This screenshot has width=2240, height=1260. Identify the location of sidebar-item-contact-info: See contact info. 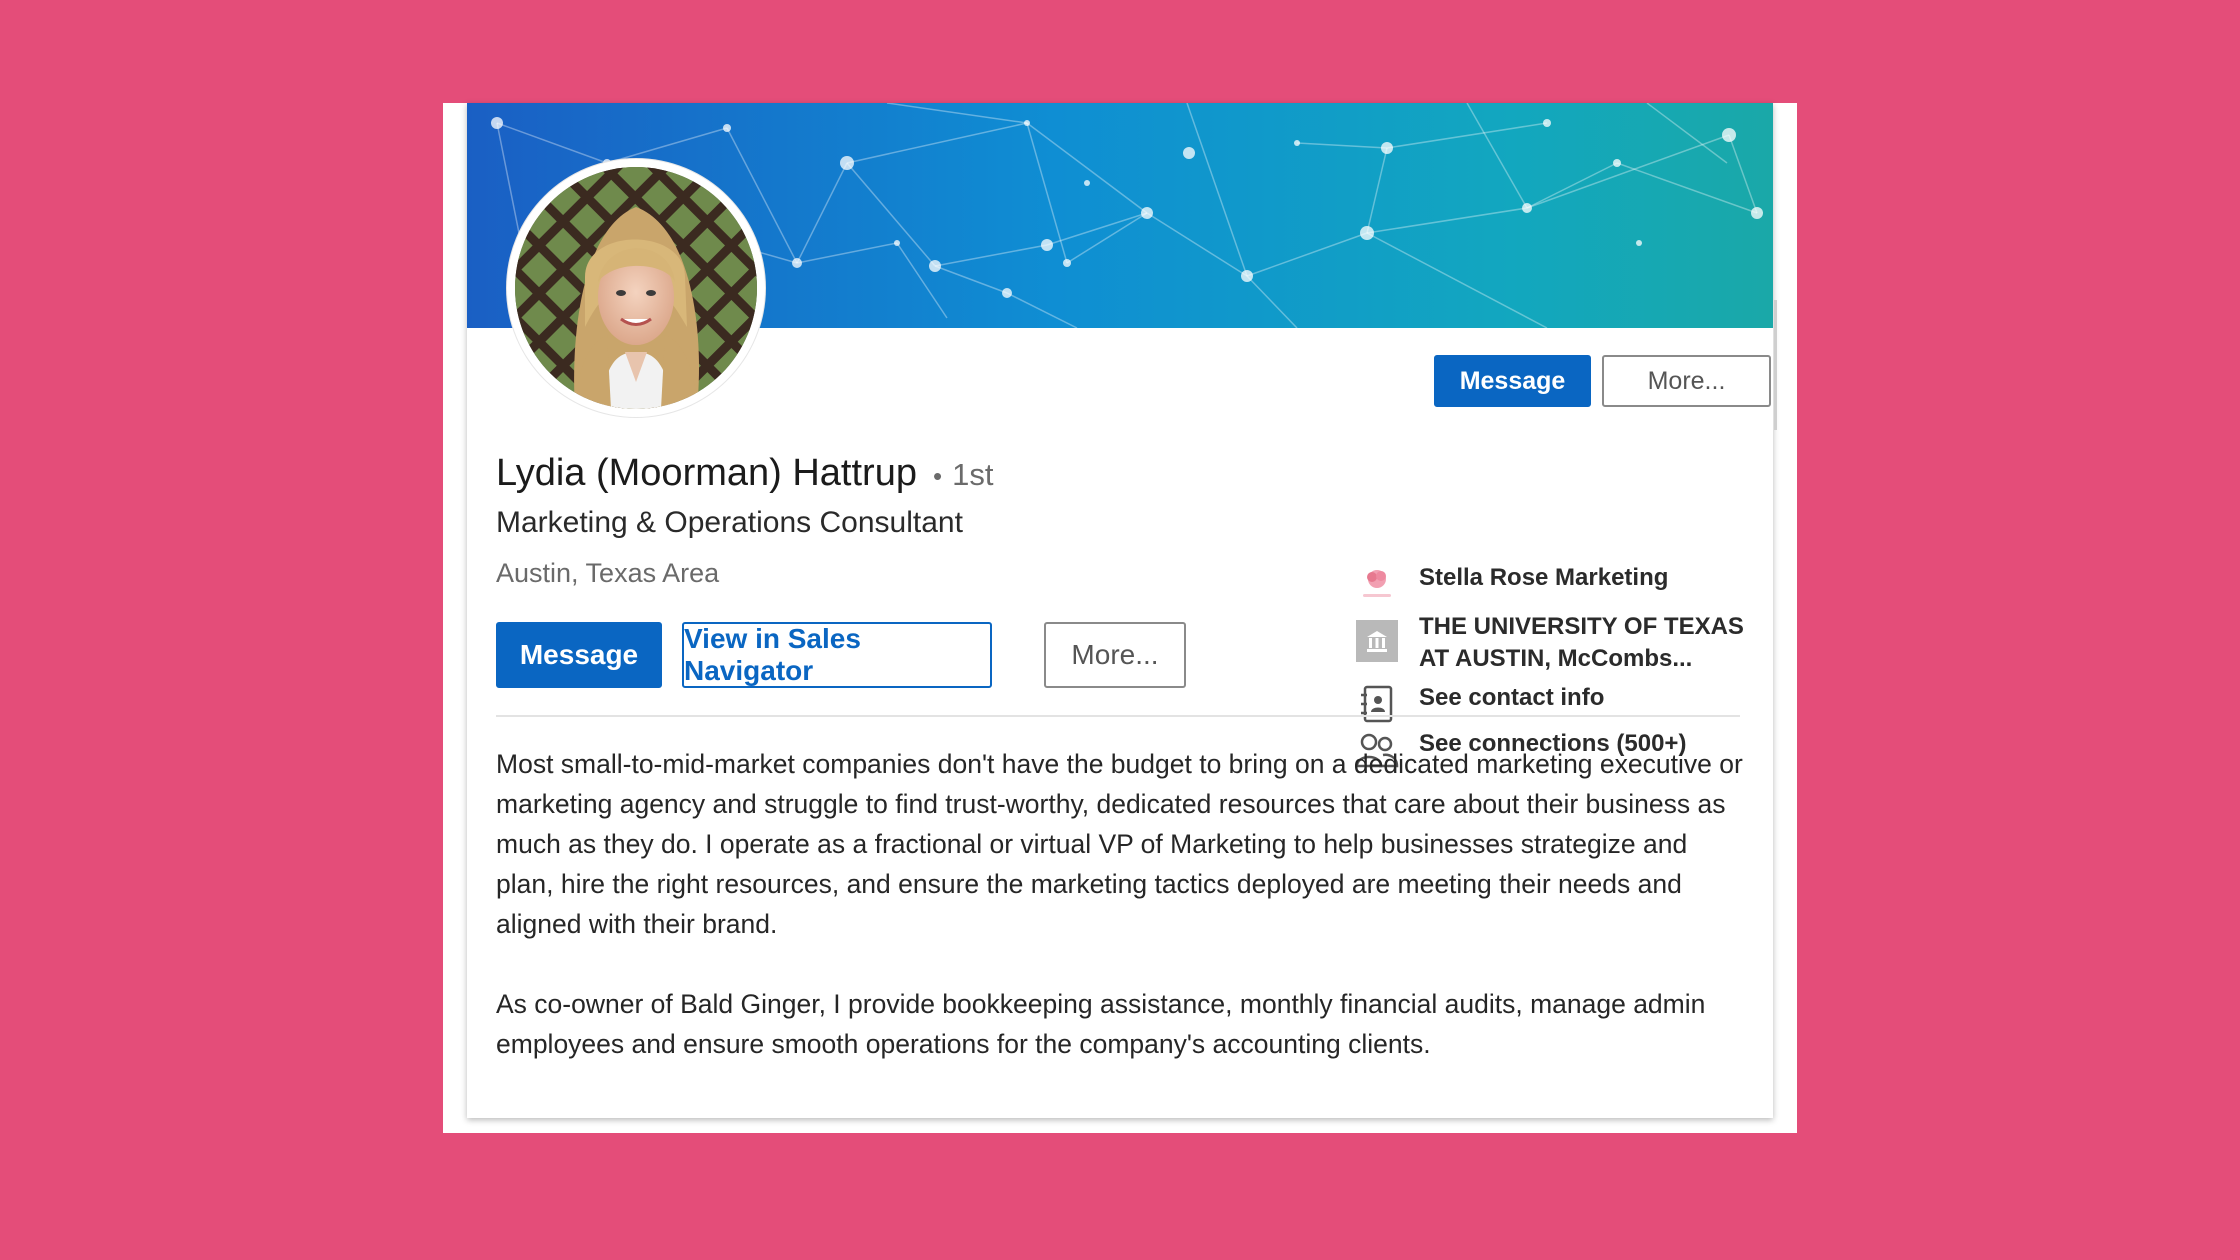
(1479, 704).